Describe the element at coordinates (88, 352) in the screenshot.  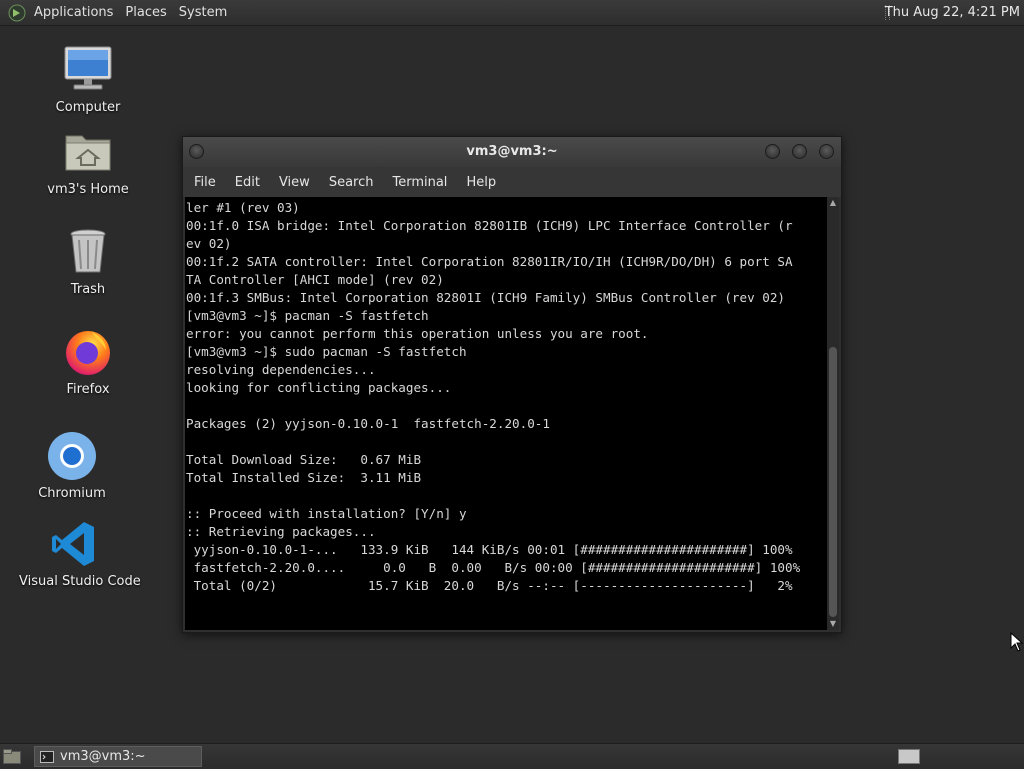
I see `firefox-icon` at that location.